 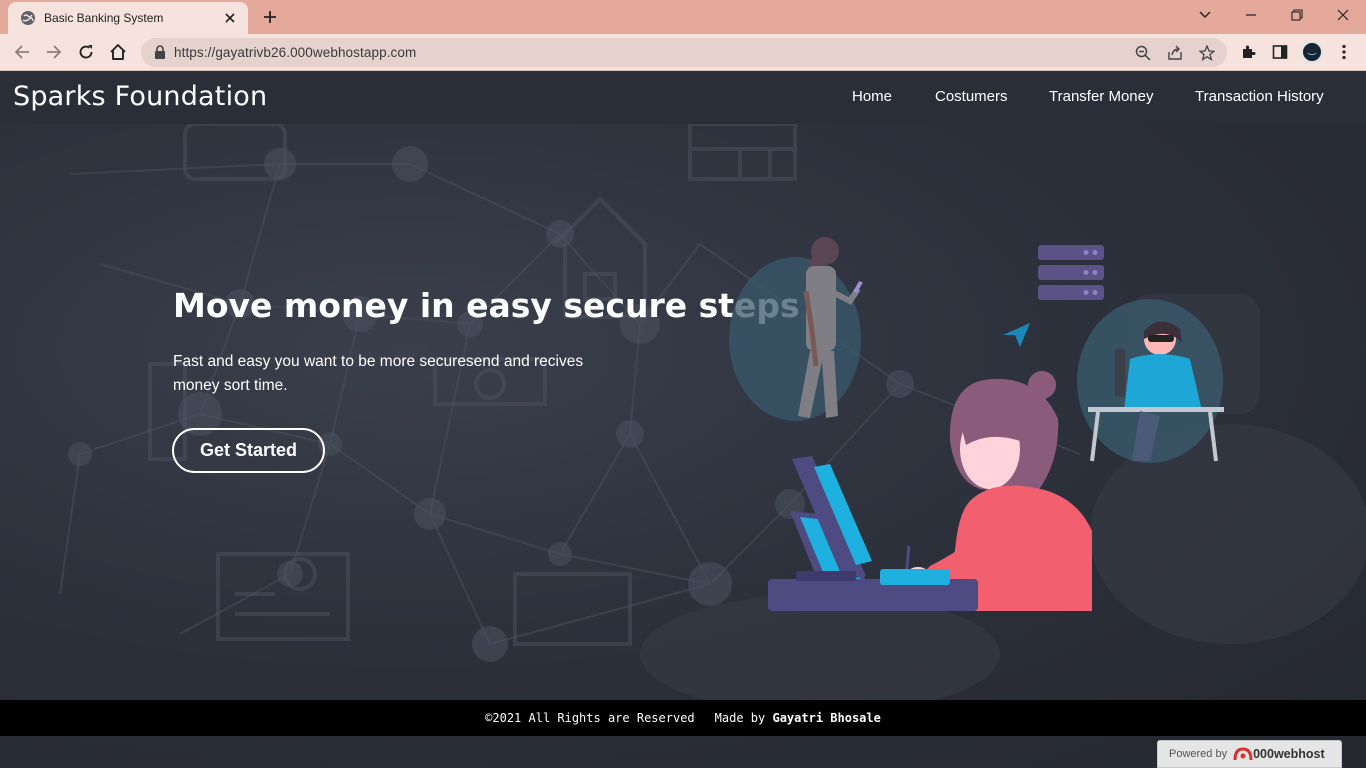 I want to click on paper-plane-icon, so click(x=1016, y=335).